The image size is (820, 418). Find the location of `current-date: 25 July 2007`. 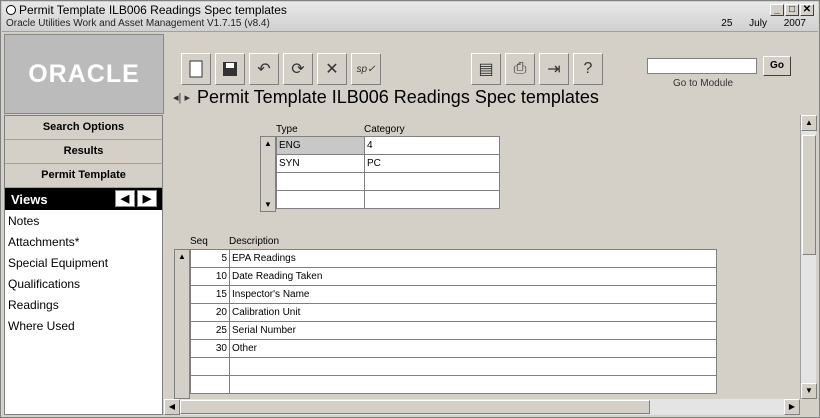

current-date: 25 July 2007 is located at coordinates (763, 23).